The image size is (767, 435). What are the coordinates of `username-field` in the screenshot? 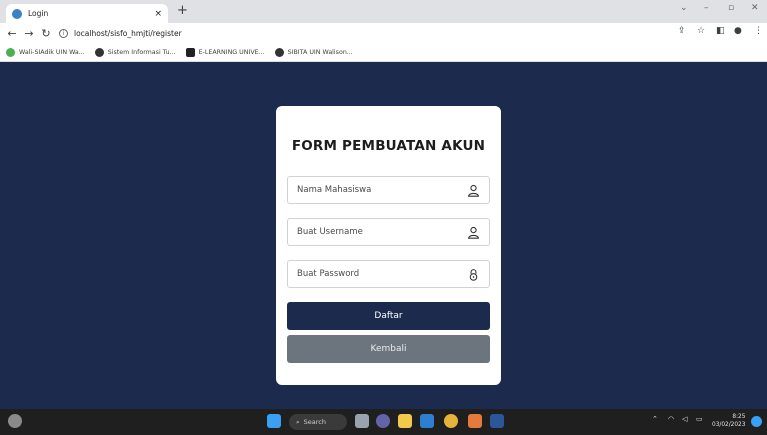 It's located at (388, 232).